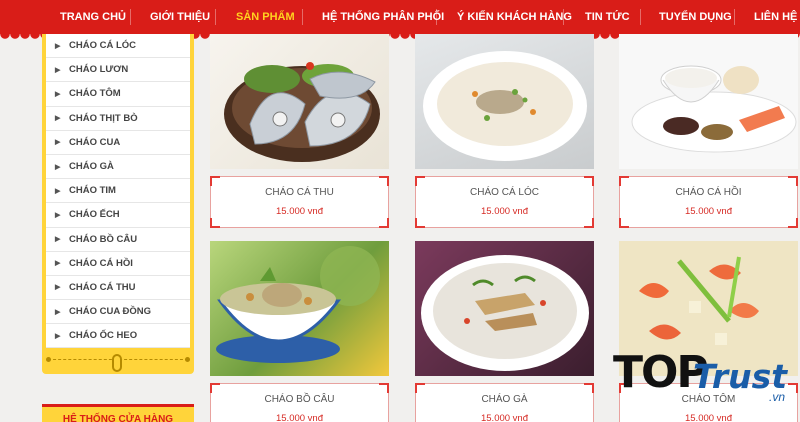  What do you see at coordinates (505, 106) in the screenshot?
I see `fish-porridge-image` at bounding box center [505, 106].